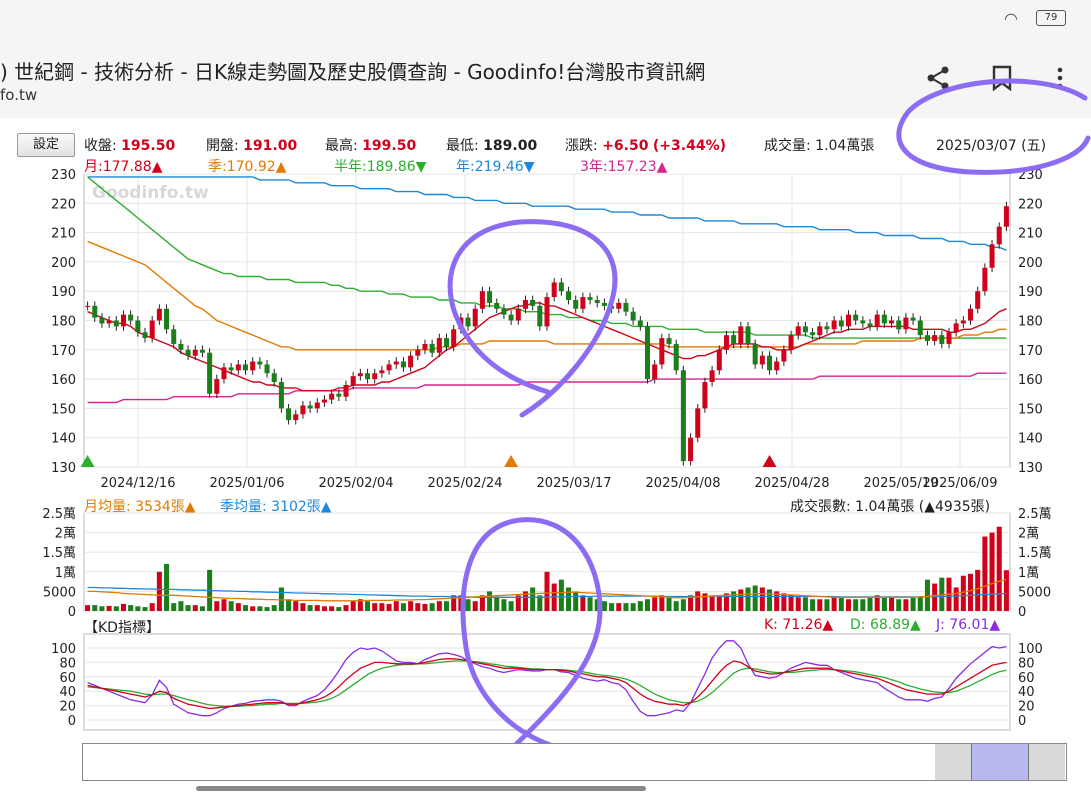 The width and height of the screenshot is (1091, 800). What do you see at coordinates (1030, 263) in the screenshot?
I see `price-ytick-right: 200` at bounding box center [1030, 263].